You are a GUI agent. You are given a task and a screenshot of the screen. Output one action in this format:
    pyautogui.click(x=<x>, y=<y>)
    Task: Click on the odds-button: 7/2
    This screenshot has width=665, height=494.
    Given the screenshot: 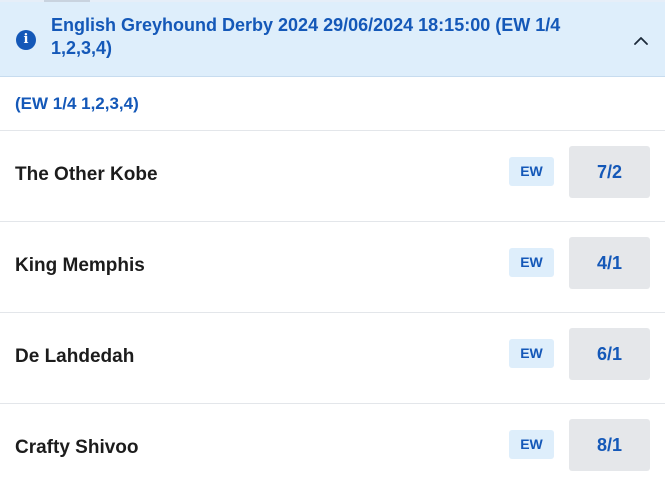 What is the action you would take?
    pyautogui.click(x=609, y=172)
    